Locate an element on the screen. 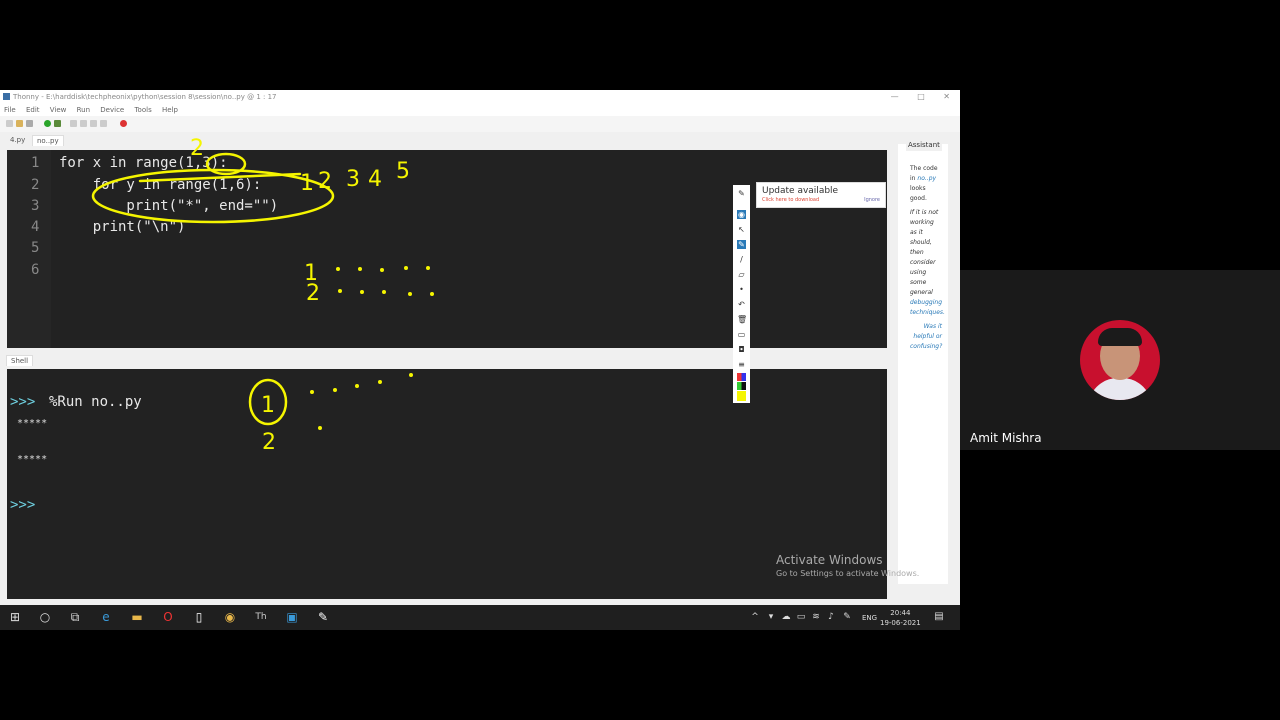 The image size is (1280, 720). ink-number: 3 is located at coordinates (353, 179).